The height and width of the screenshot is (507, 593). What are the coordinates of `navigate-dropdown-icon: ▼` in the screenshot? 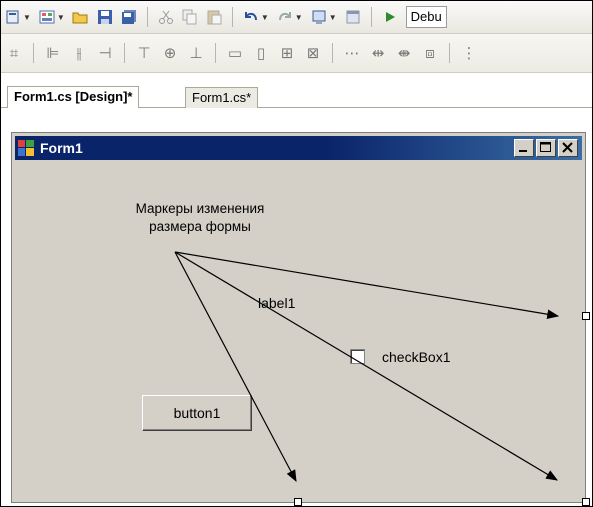 It's located at (333, 17).